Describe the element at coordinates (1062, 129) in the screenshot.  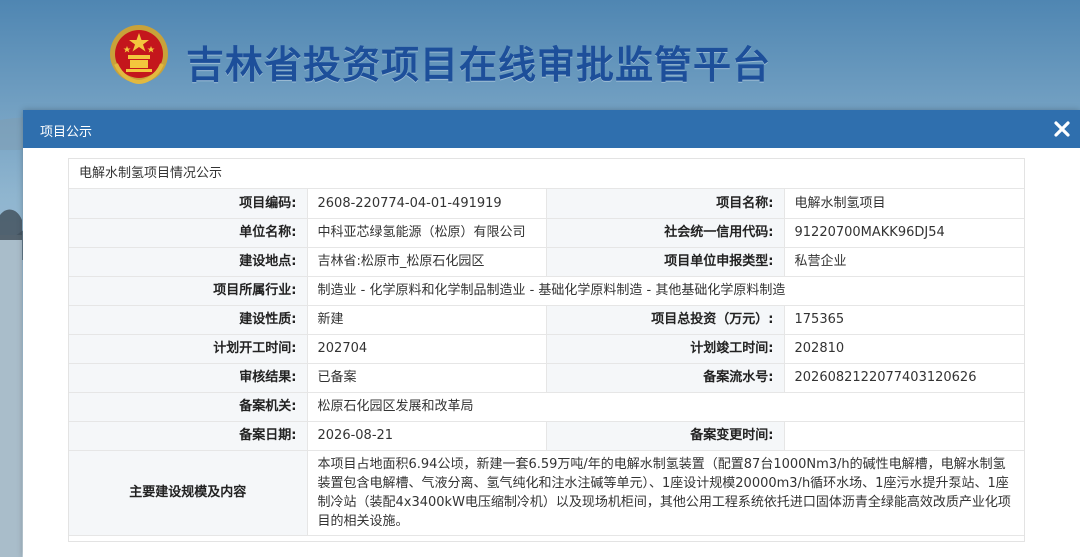
I see `close-icon` at that location.